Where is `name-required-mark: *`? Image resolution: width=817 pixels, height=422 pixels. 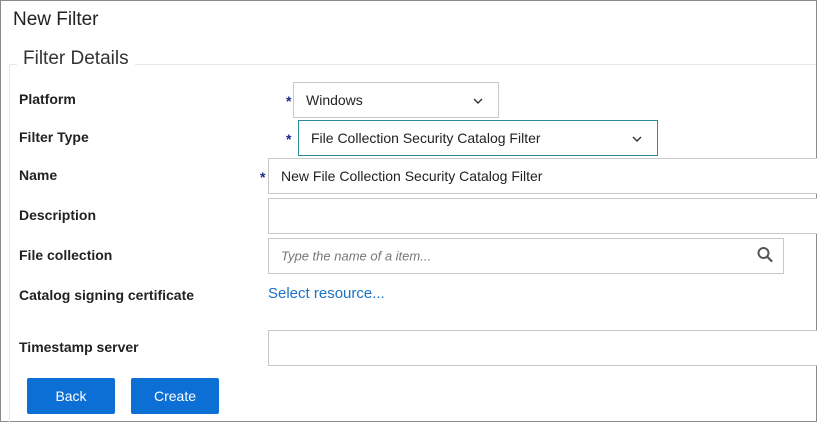 name-required-mark: * is located at coordinates (263, 177).